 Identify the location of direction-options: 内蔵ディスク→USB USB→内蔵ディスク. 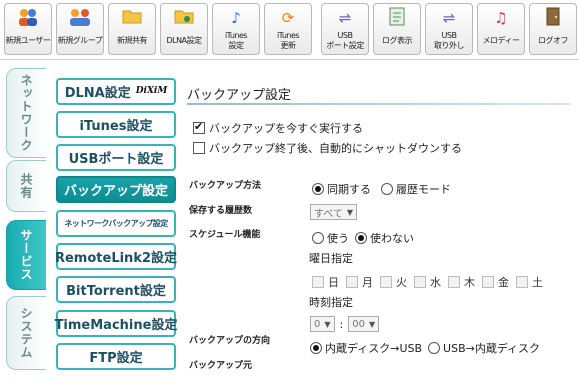
(425, 348).